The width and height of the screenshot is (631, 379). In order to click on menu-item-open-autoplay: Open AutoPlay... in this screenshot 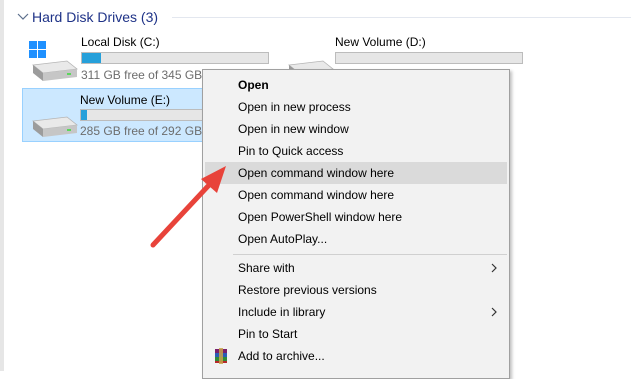, I will do `click(356, 239)`.